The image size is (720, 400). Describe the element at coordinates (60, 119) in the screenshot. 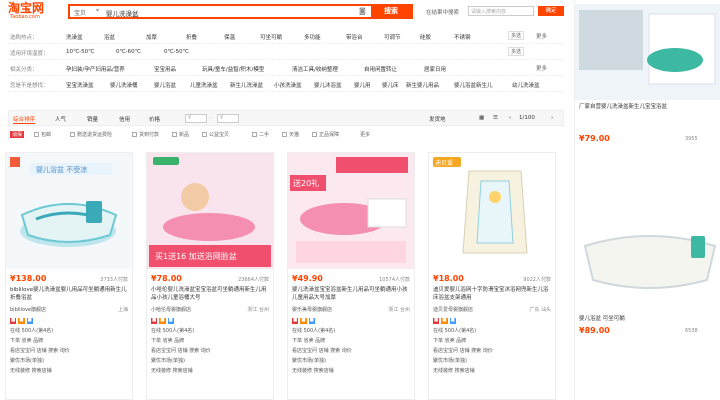

I see `sort-popularity: 人气` at that location.